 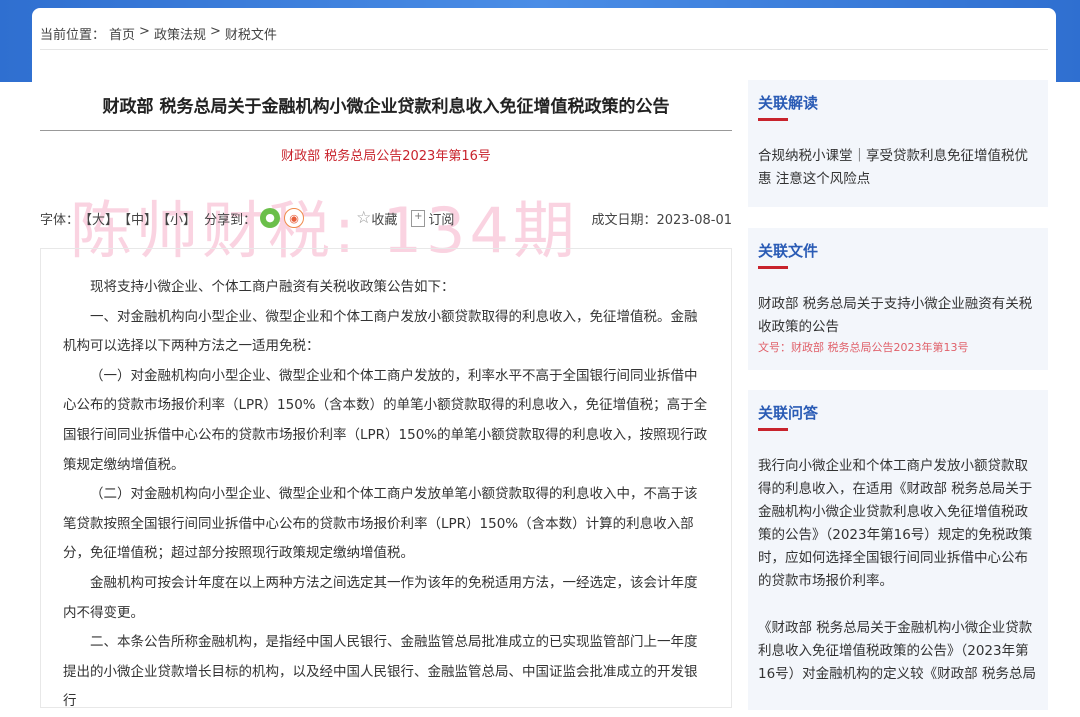 I want to click on weibo-share-icon: ◉, so click(x=294, y=218).